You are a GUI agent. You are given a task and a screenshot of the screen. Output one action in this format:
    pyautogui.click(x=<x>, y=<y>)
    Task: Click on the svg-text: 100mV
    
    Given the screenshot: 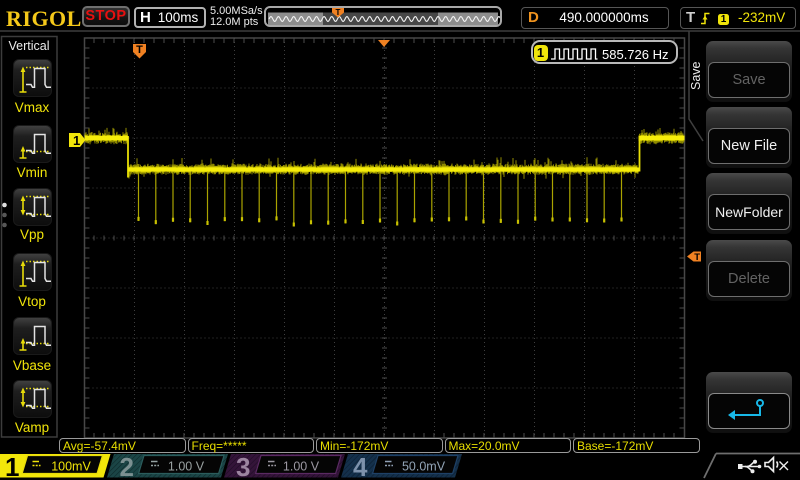 What is the action you would take?
    pyautogui.click(x=71, y=467)
    